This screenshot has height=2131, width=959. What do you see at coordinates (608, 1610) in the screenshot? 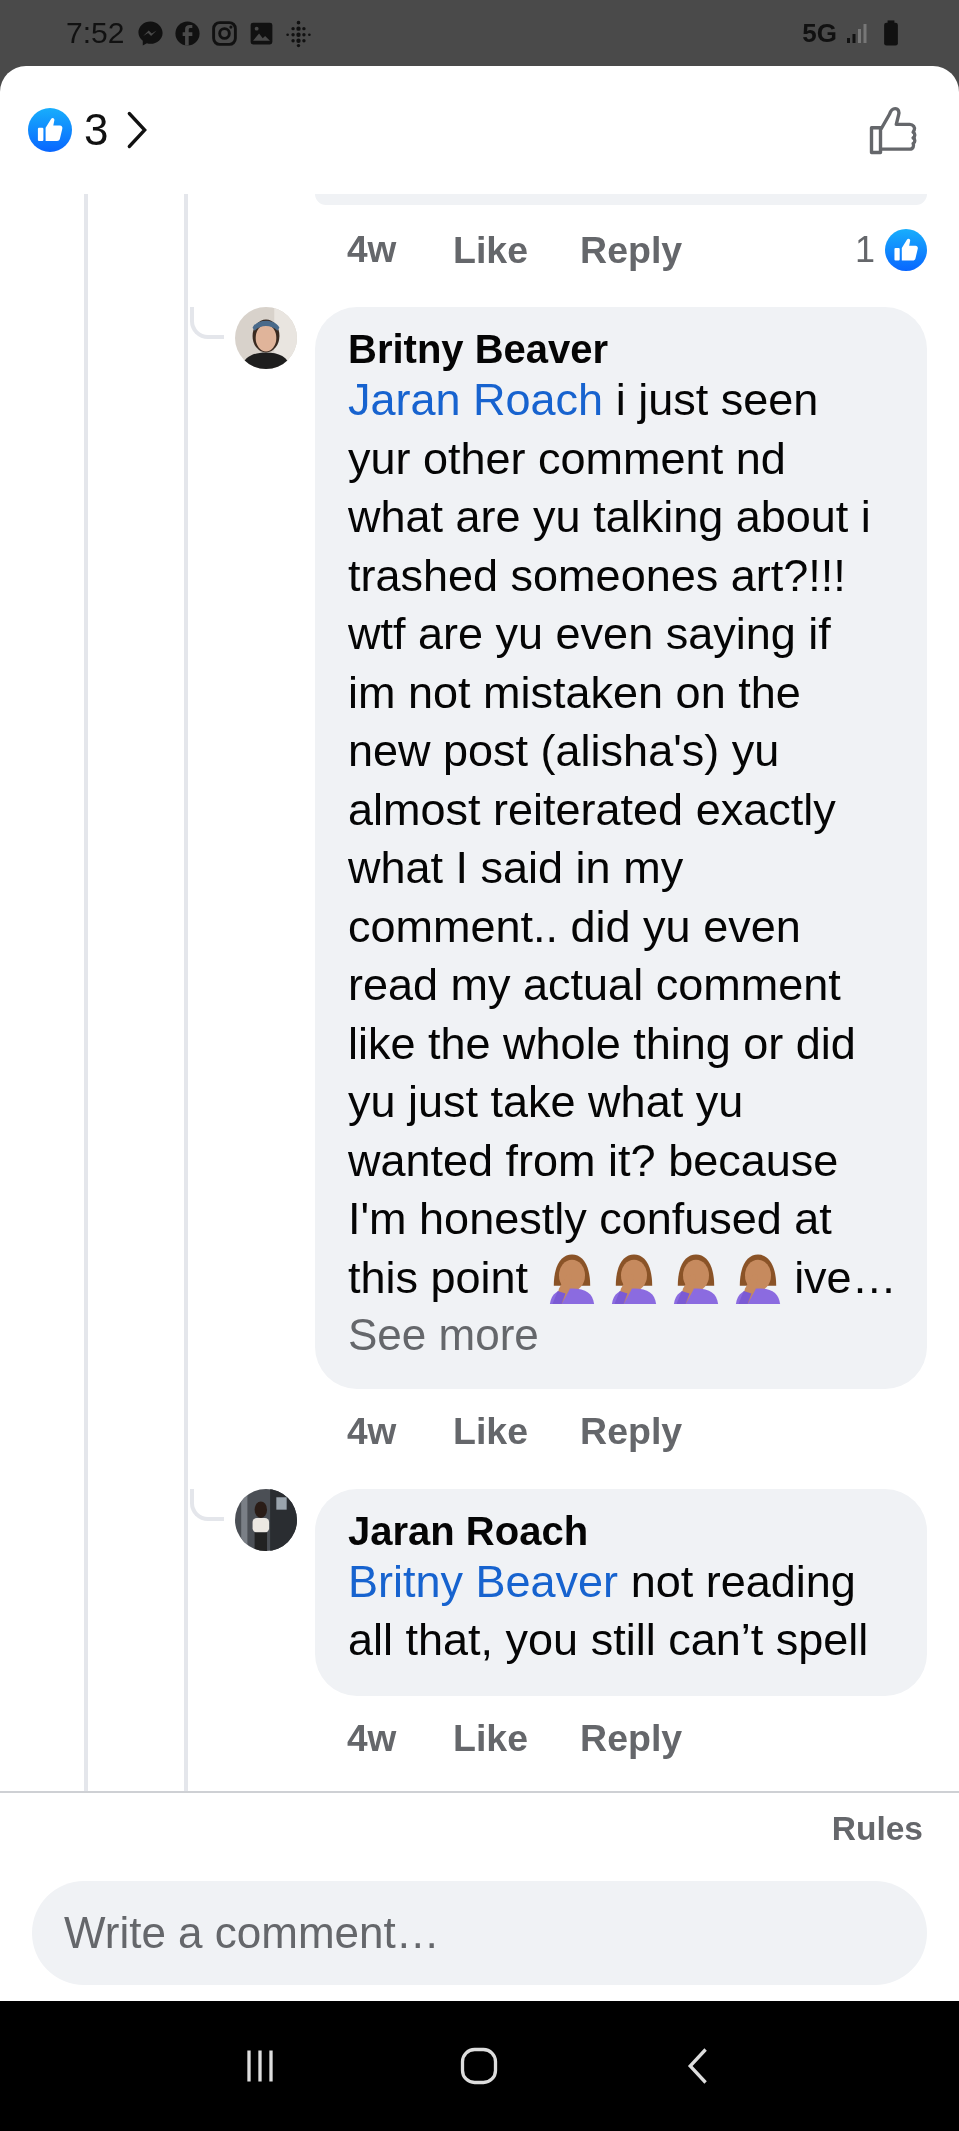
I see `comment-text: Britny Beaver not reading all that, you still can’t spell` at bounding box center [608, 1610].